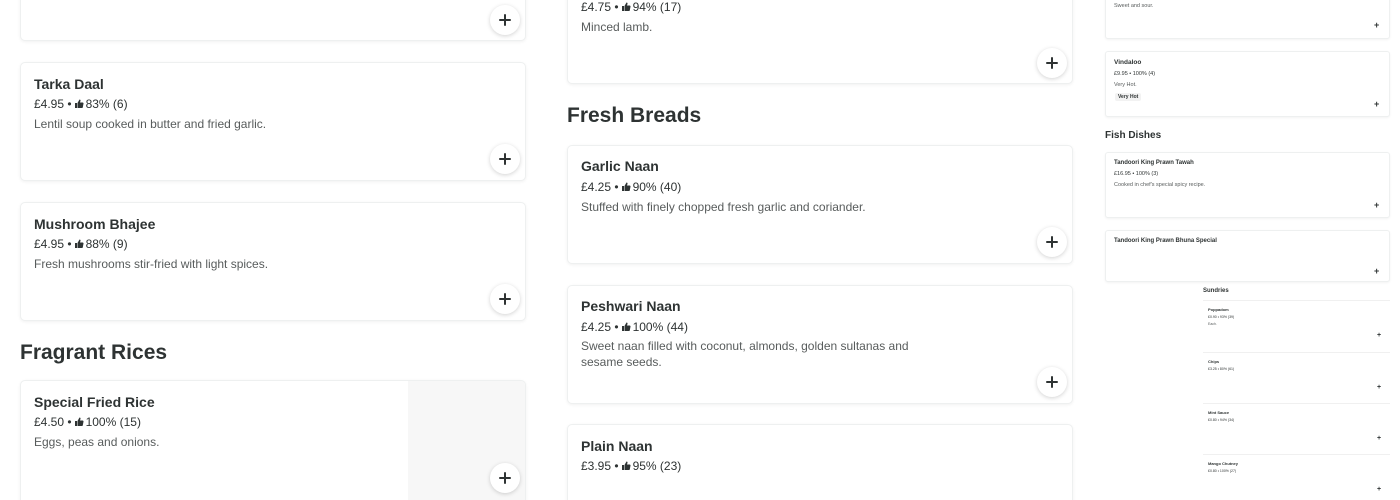 Image resolution: width=1400 pixels, height=500 pixels. Describe the element at coordinates (1221, 420) in the screenshot. I see `menu-item-meta: £0.80 • 94% (34)` at that location.